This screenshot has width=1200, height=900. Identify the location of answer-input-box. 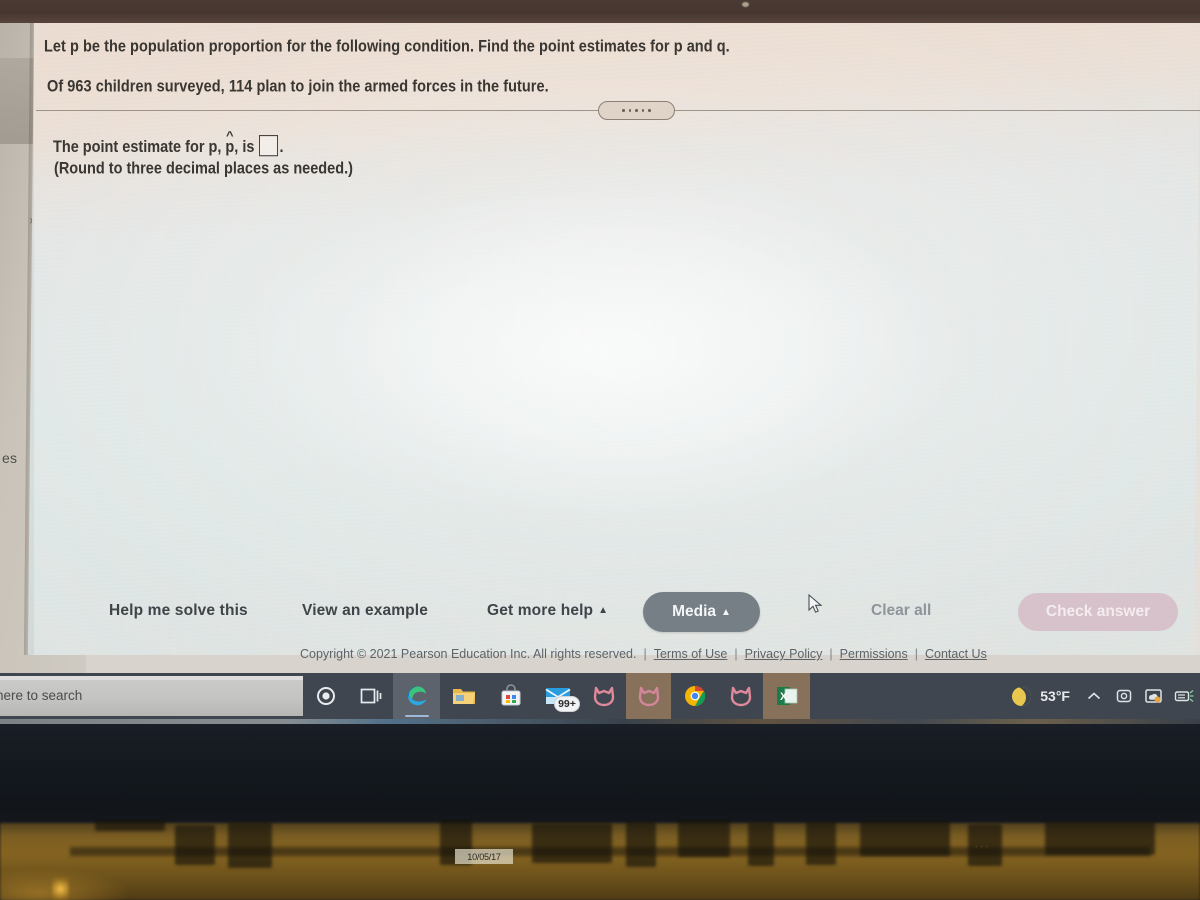
(269, 146).